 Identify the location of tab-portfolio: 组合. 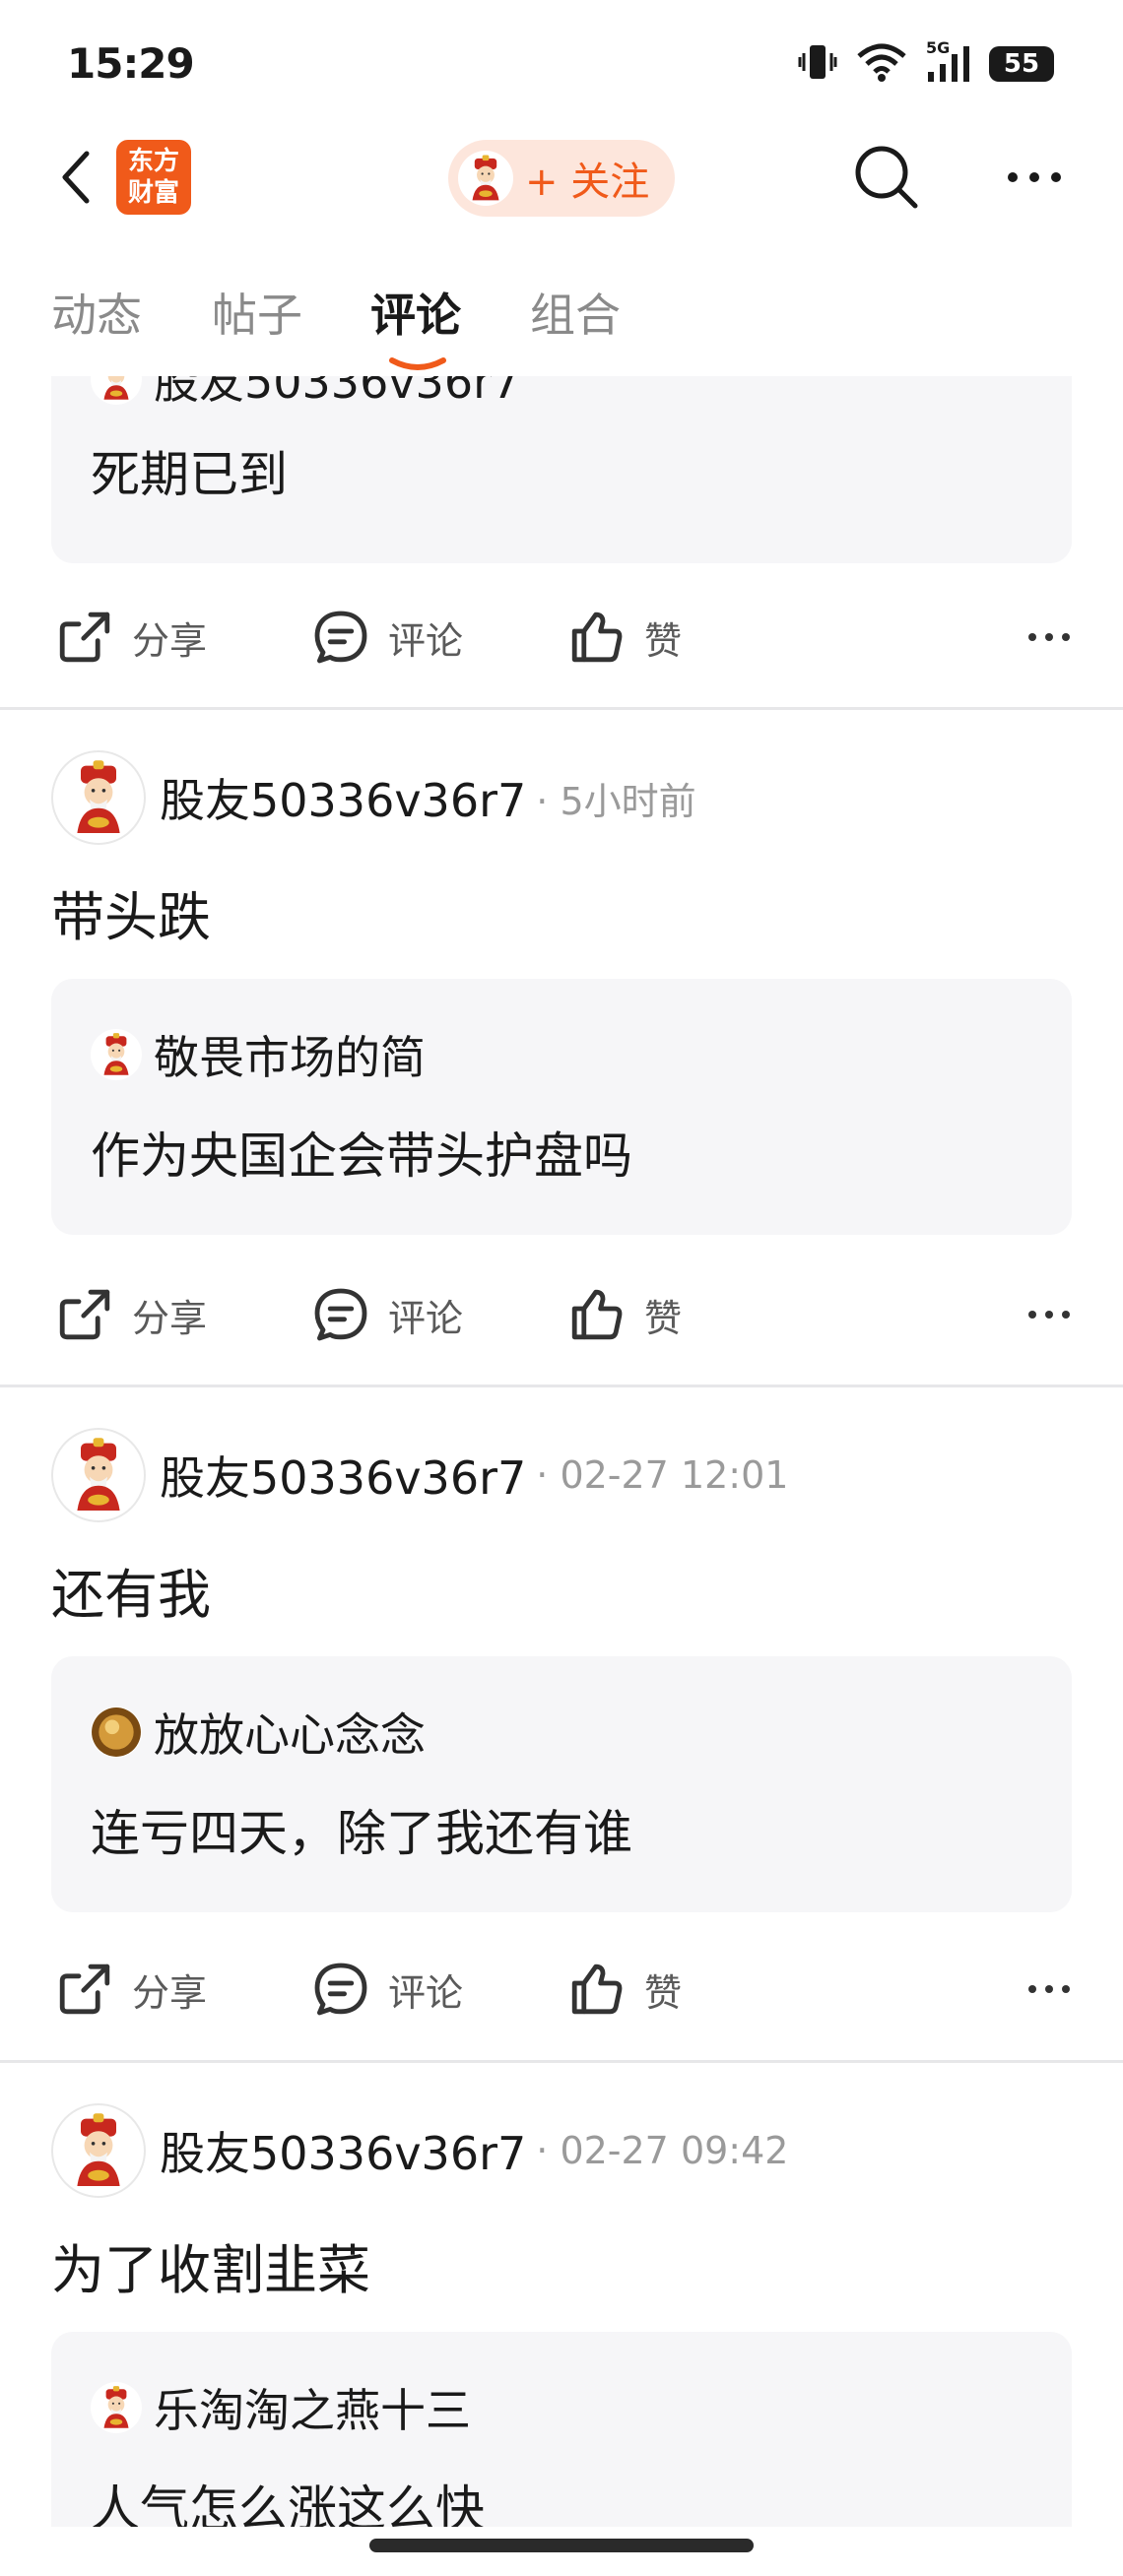
(575, 312).